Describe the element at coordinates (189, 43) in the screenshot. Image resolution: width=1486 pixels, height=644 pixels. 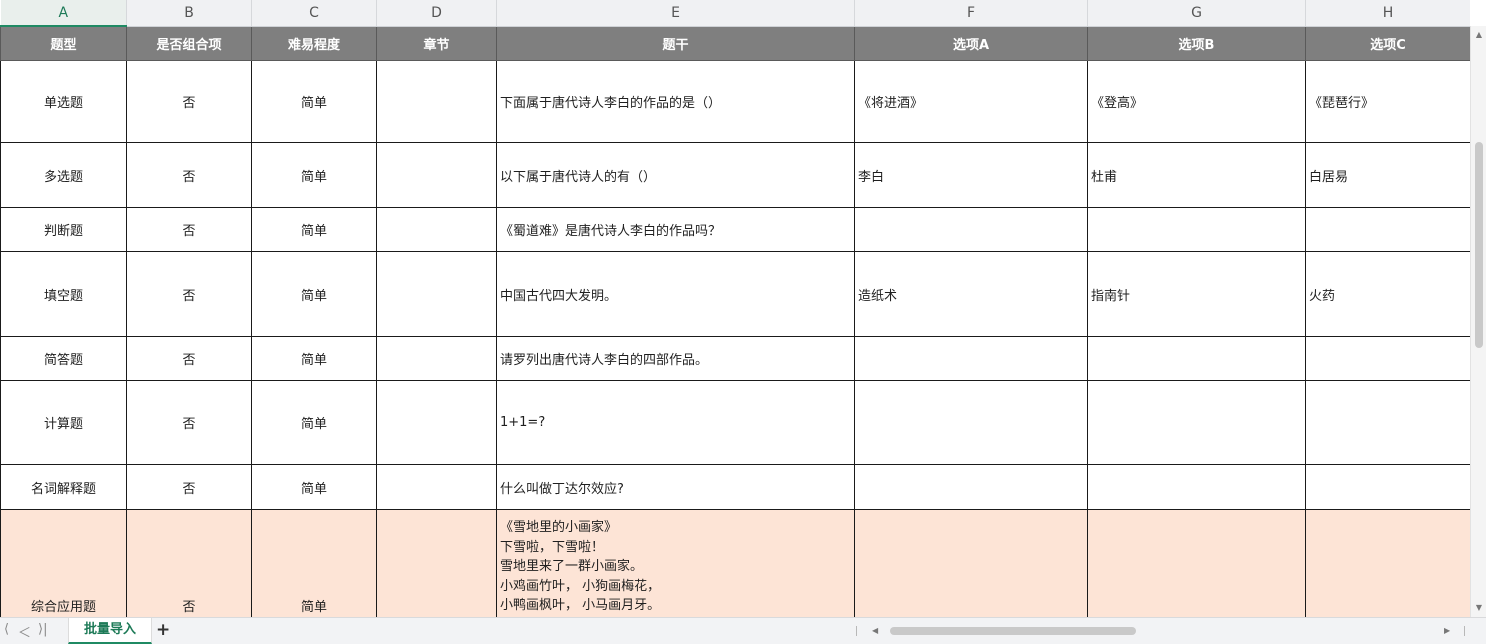
I see `header-cell-combined: 是否组合项` at that location.